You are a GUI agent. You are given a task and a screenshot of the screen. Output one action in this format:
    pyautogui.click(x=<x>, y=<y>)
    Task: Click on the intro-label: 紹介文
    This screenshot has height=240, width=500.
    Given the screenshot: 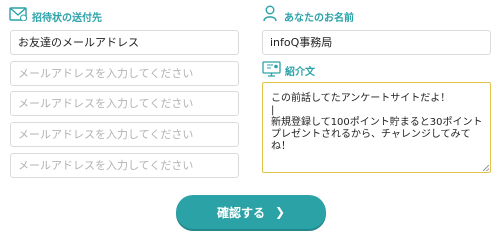 What is the action you would take?
    pyautogui.click(x=300, y=72)
    